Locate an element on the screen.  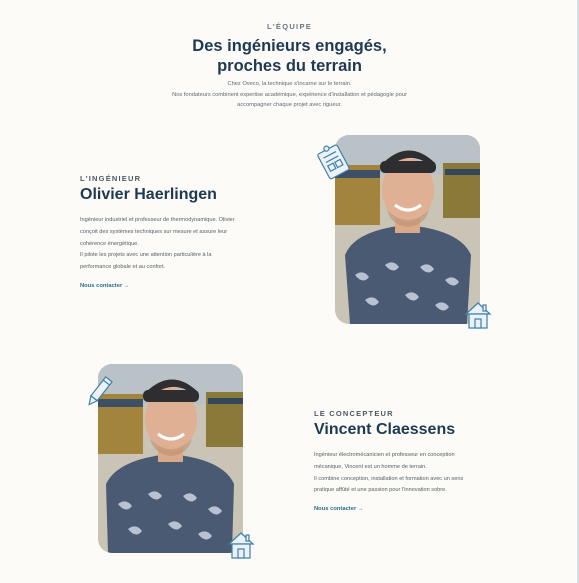
designer-eyebrow: LE CONCEPTEUR is located at coordinates (354, 413).